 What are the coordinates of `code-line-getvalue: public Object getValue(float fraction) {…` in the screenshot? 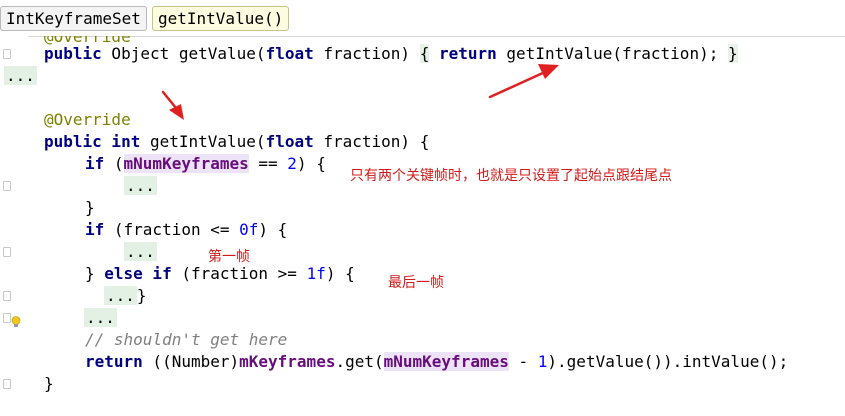 It's located at (391, 54).